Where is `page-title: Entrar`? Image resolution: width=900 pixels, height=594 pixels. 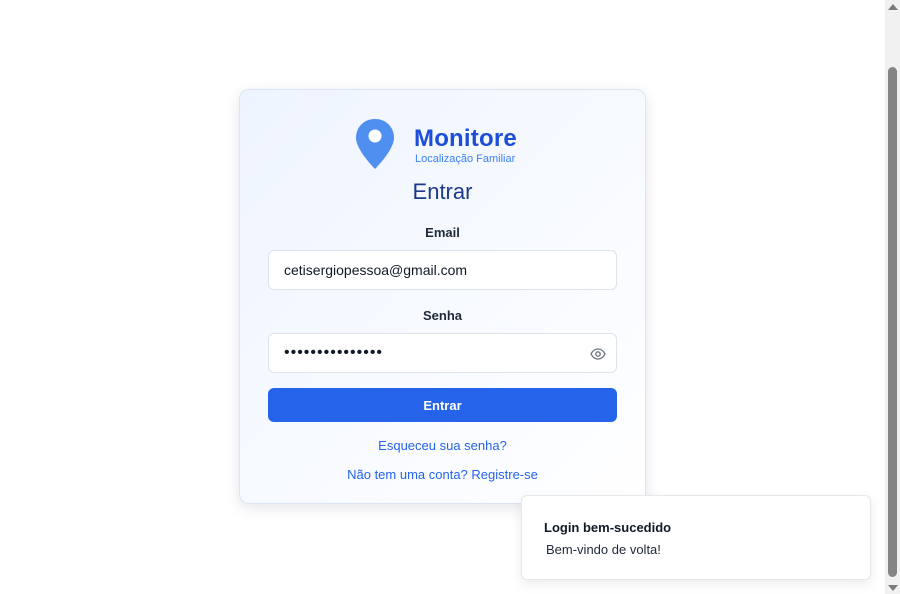
page-title: Entrar is located at coordinates (442, 191).